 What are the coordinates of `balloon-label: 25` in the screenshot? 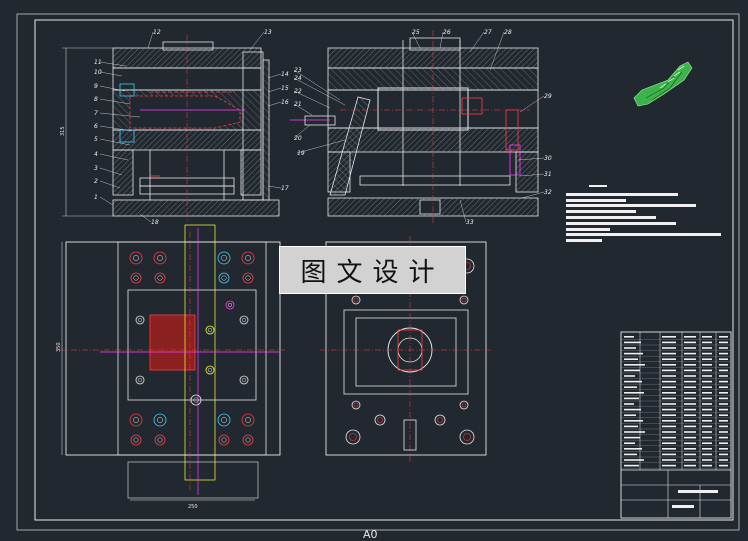 It's located at (416, 32).